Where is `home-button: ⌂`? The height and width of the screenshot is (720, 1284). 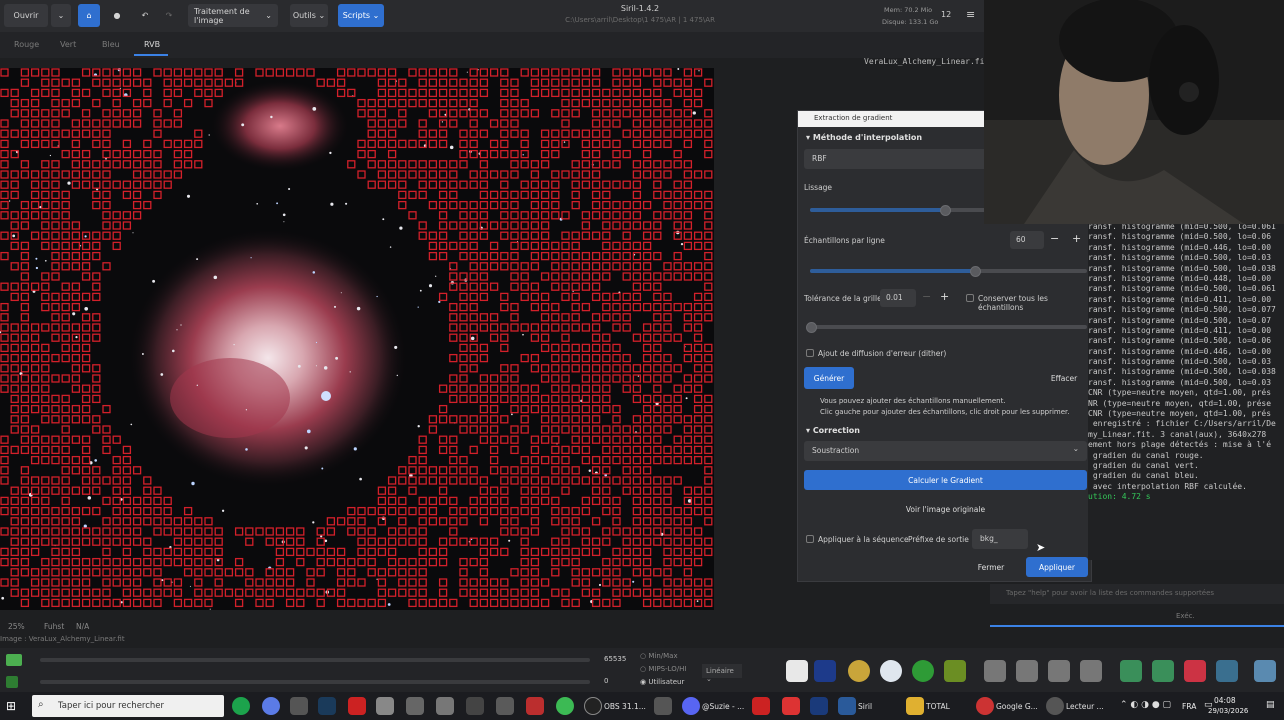
home-button: ⌂ is located at coordinates (89, 15).